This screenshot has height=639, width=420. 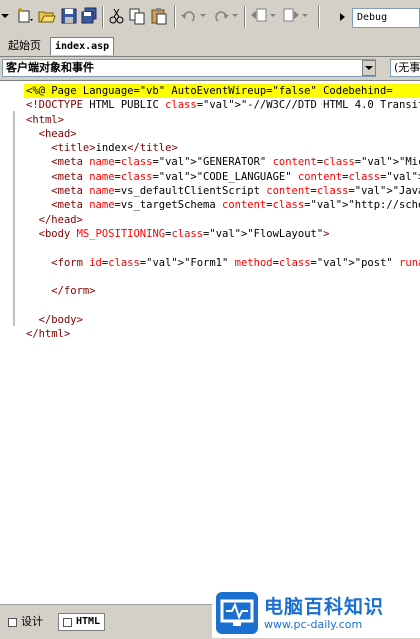 I want to click on start-icon, so click(x=342, y=17).